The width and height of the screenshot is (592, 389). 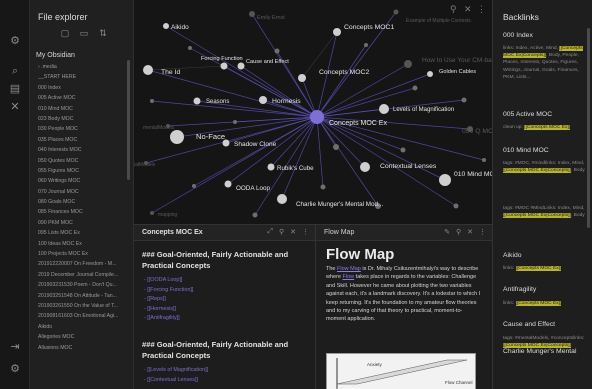 What do you see at coordinates (526, 150) in the screenshot?
I see `backlink-heading: 010 Mind MOC` at bounding box center [526, 150].